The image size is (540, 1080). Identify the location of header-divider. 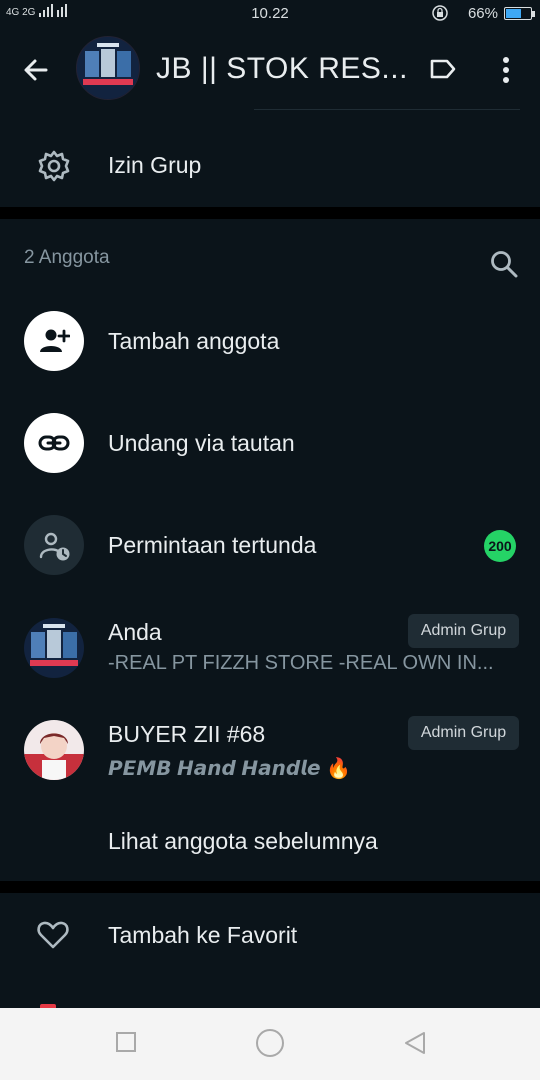
(387, 109).